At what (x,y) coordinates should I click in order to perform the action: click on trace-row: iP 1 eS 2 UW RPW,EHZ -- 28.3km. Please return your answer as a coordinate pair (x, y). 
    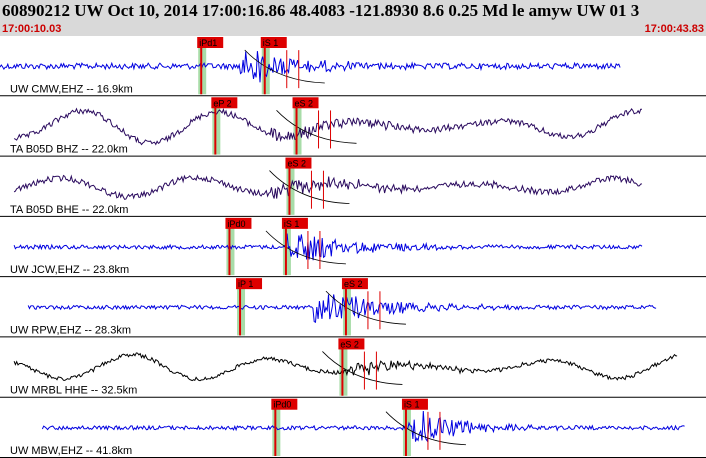
    Looking at the image, I should click on (353, 308).